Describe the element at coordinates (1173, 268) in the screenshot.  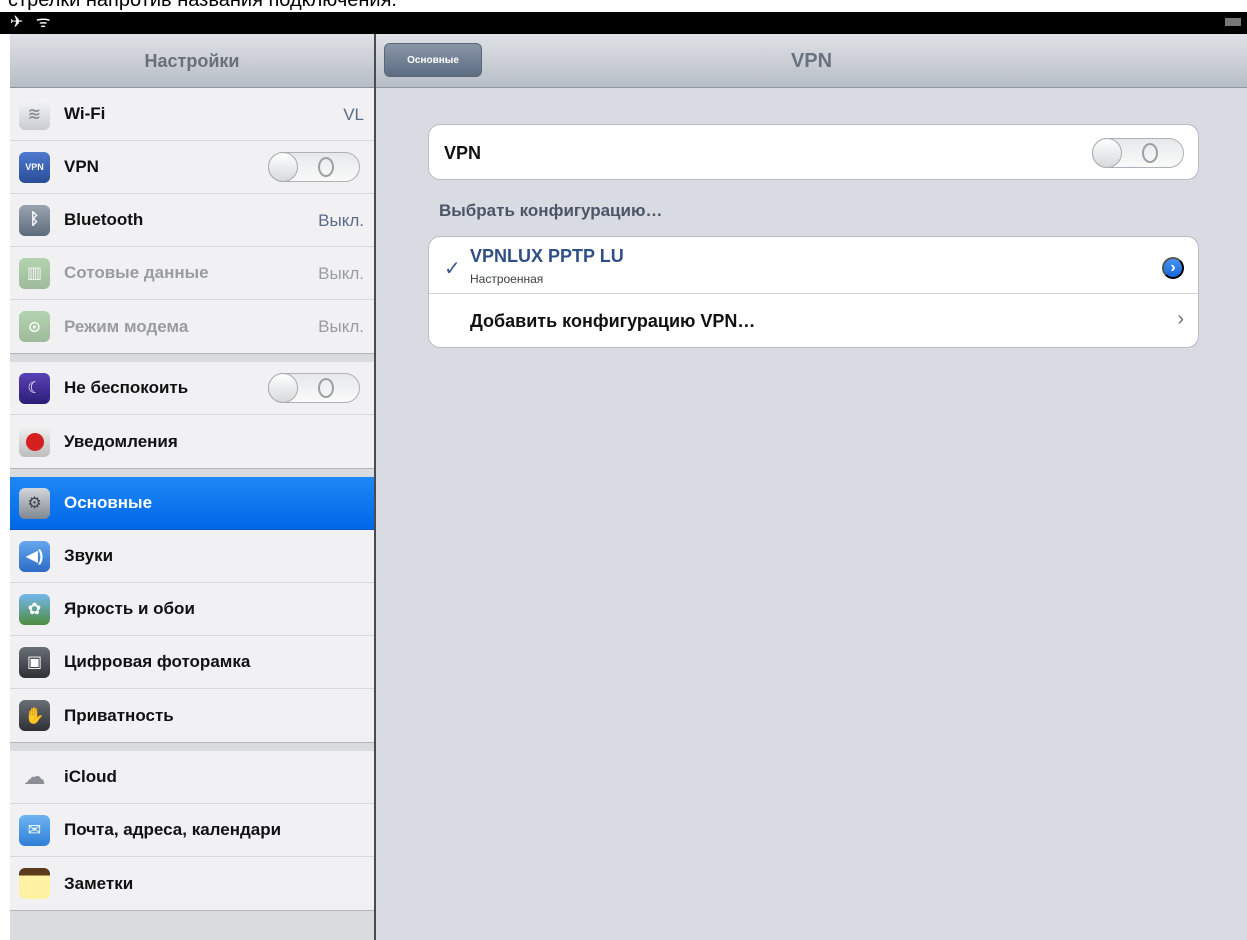
I see `detail-disclosure-icon: ›` at that location.